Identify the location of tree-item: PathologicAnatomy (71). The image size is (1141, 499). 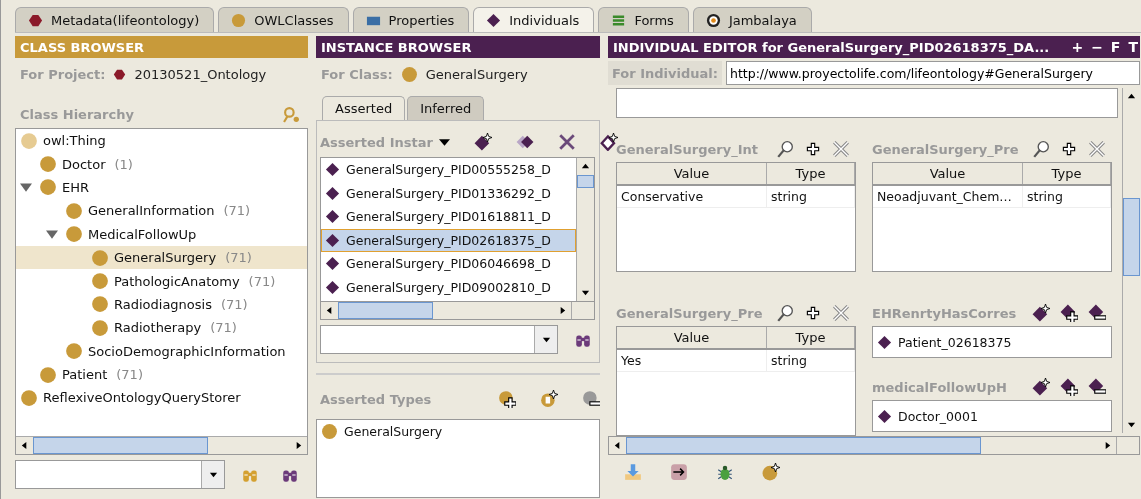
(161, 281).